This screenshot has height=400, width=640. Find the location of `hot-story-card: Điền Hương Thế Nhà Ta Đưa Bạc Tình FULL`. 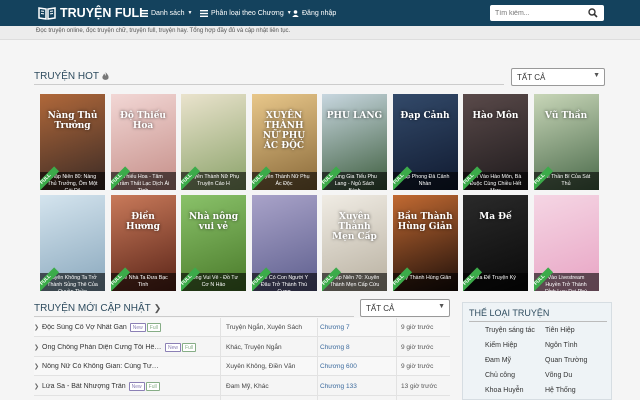

hot-story-card: Điền Hương Thế Nhà Ta Đưa Bạc Tình FULL is located at coordinates (143, 243).